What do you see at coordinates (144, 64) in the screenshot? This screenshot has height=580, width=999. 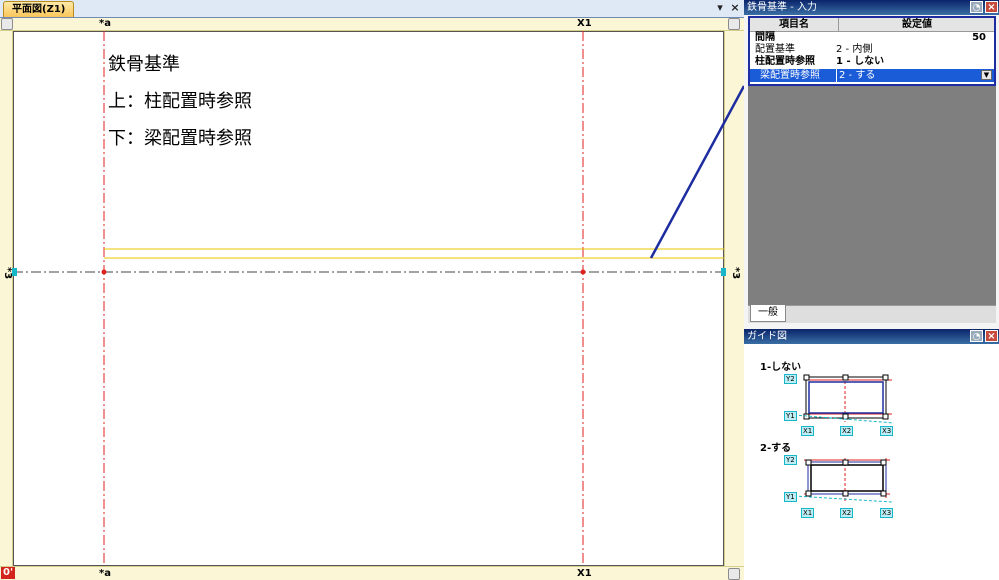 I see `note-line: 鉄骨基準` at bounding box center [144, 64].